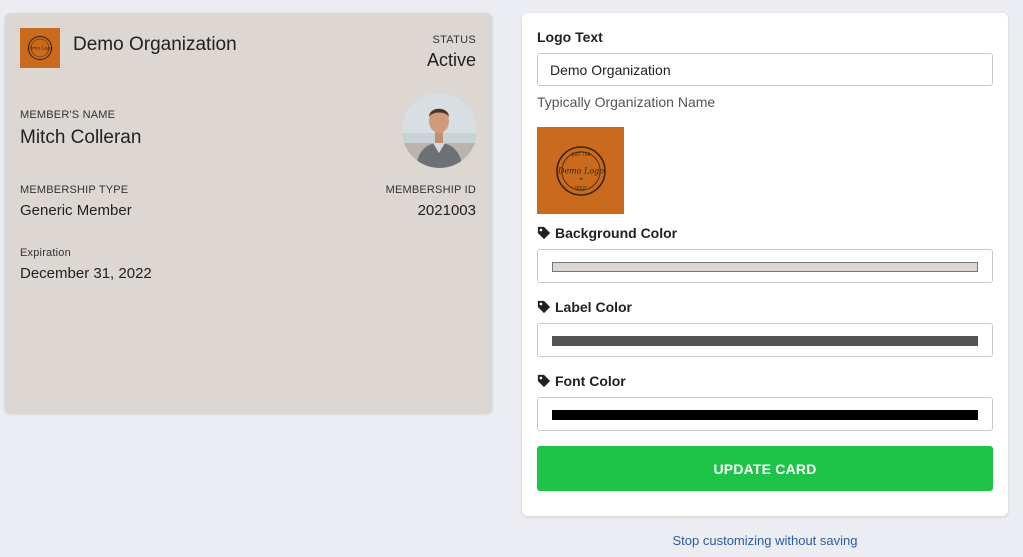 The height and width of the screenshot is (557, 1023). I want to click on membership-type: Generic Member, so click(76, 210).